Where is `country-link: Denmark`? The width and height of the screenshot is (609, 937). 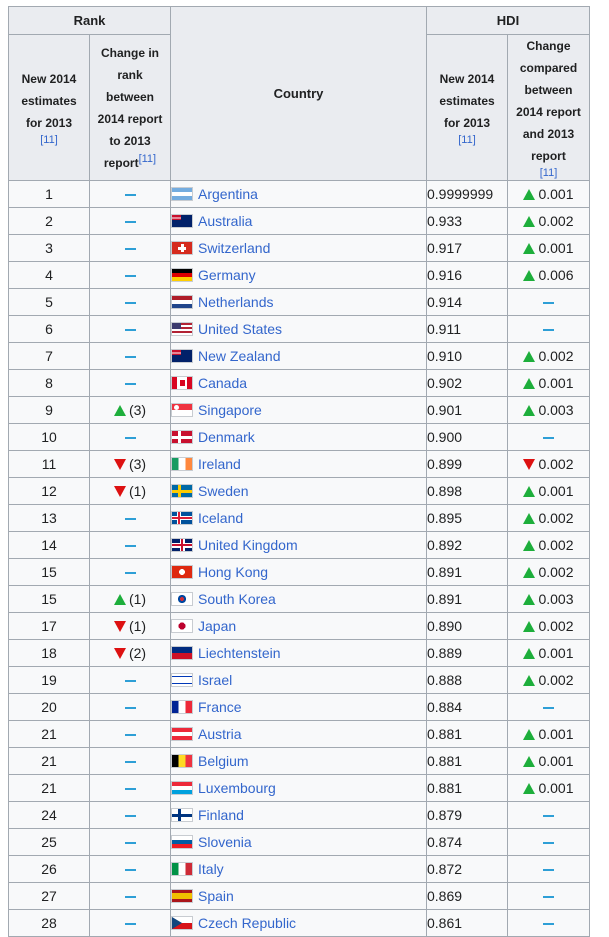
country-link: Denmark is located at coordinates (226, 437).